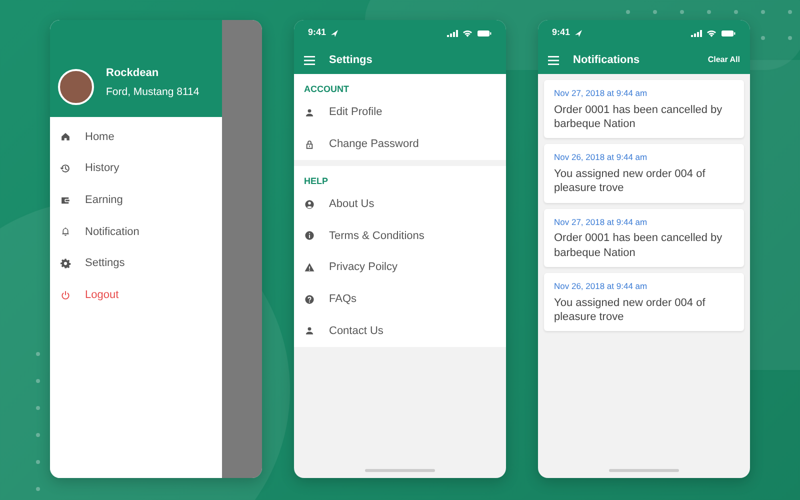 The image size is (800, 500). I want to click on screen-title: Settings, so click(350, 60).